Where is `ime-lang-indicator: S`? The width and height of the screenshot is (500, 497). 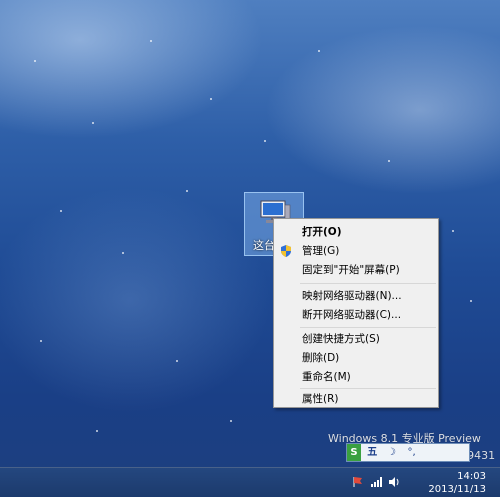 ime-lang-indicator: S is located at coordinates (354, 452).